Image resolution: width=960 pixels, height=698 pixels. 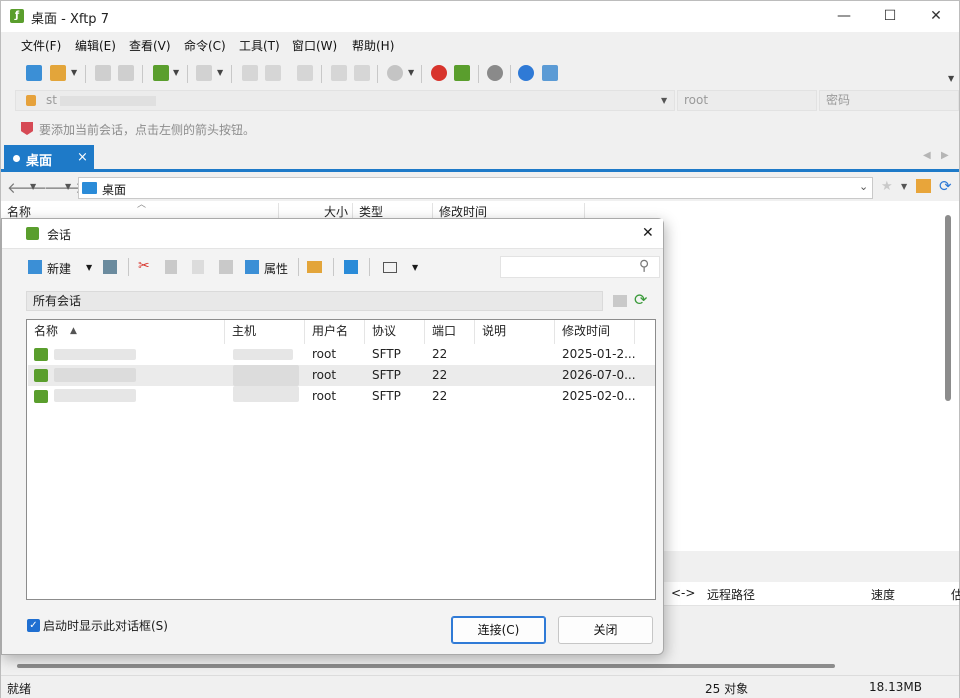 What do you see at coordinates (59, 268) in the screenshot?
I see `new-session-button: 新建` at bounding box center [59, 268].